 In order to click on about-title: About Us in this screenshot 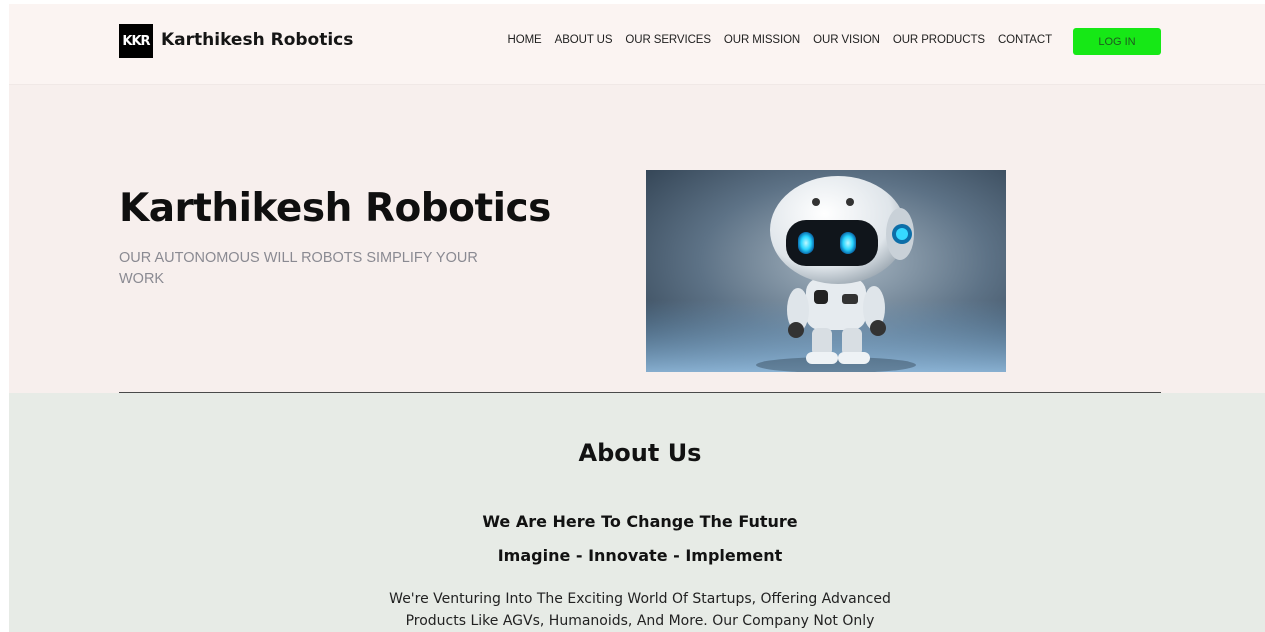, I will do `click(640, 453)`.